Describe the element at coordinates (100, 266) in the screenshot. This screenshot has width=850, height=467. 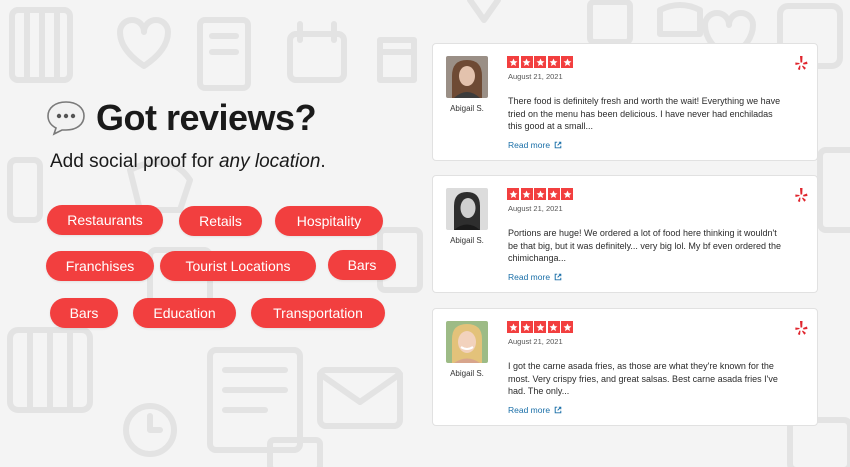
I see `tag-franchises: Franchises` at that location.